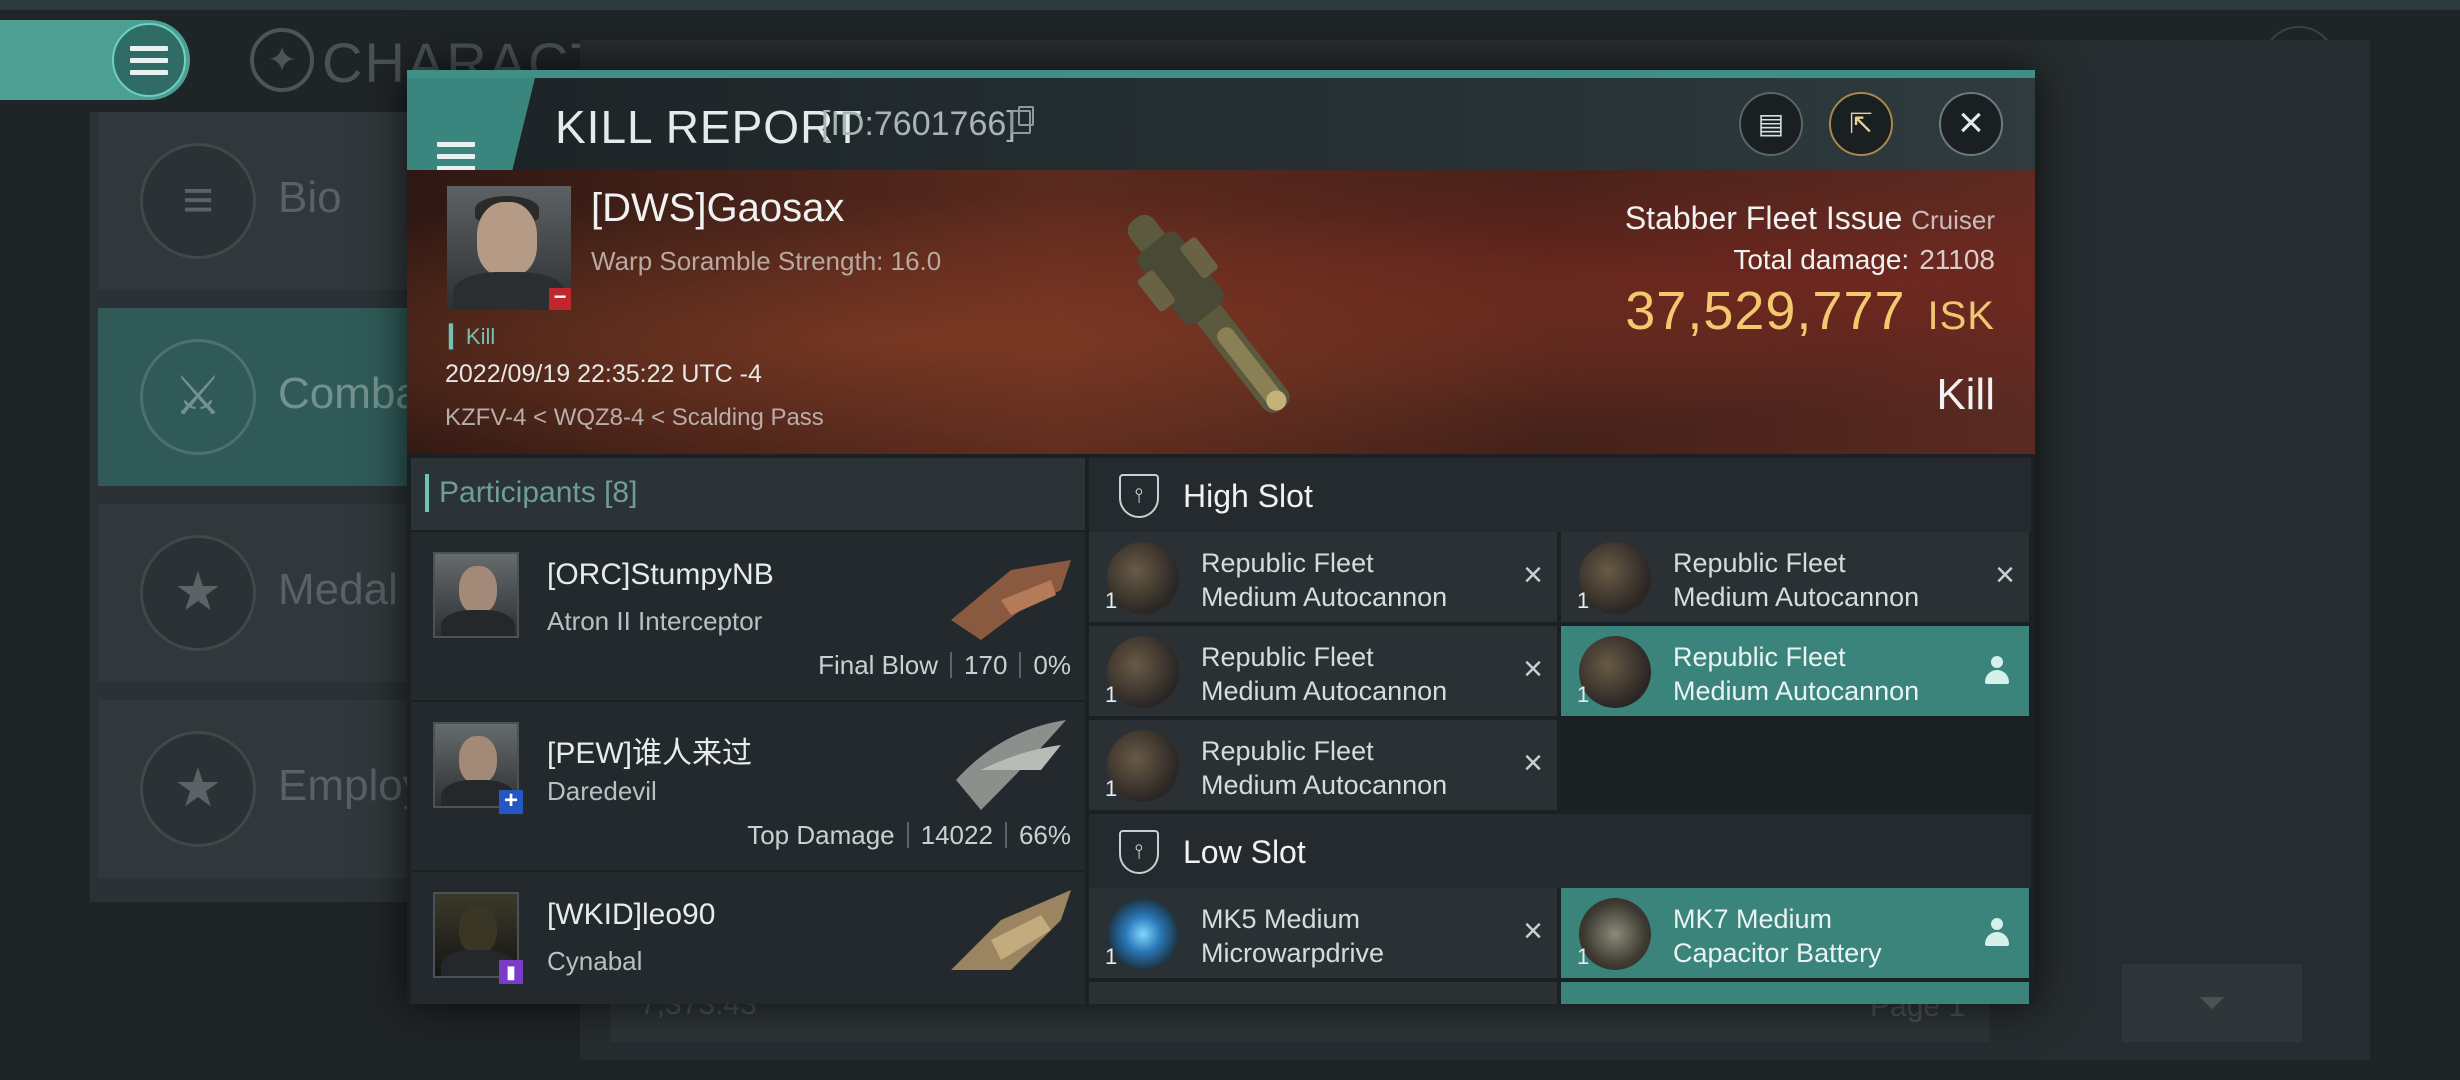 Image resolution: width=2460 pixels, height=1080 pixels. I want to click on ship-name: Stabber Fleet Issue, so click(1763, 218).